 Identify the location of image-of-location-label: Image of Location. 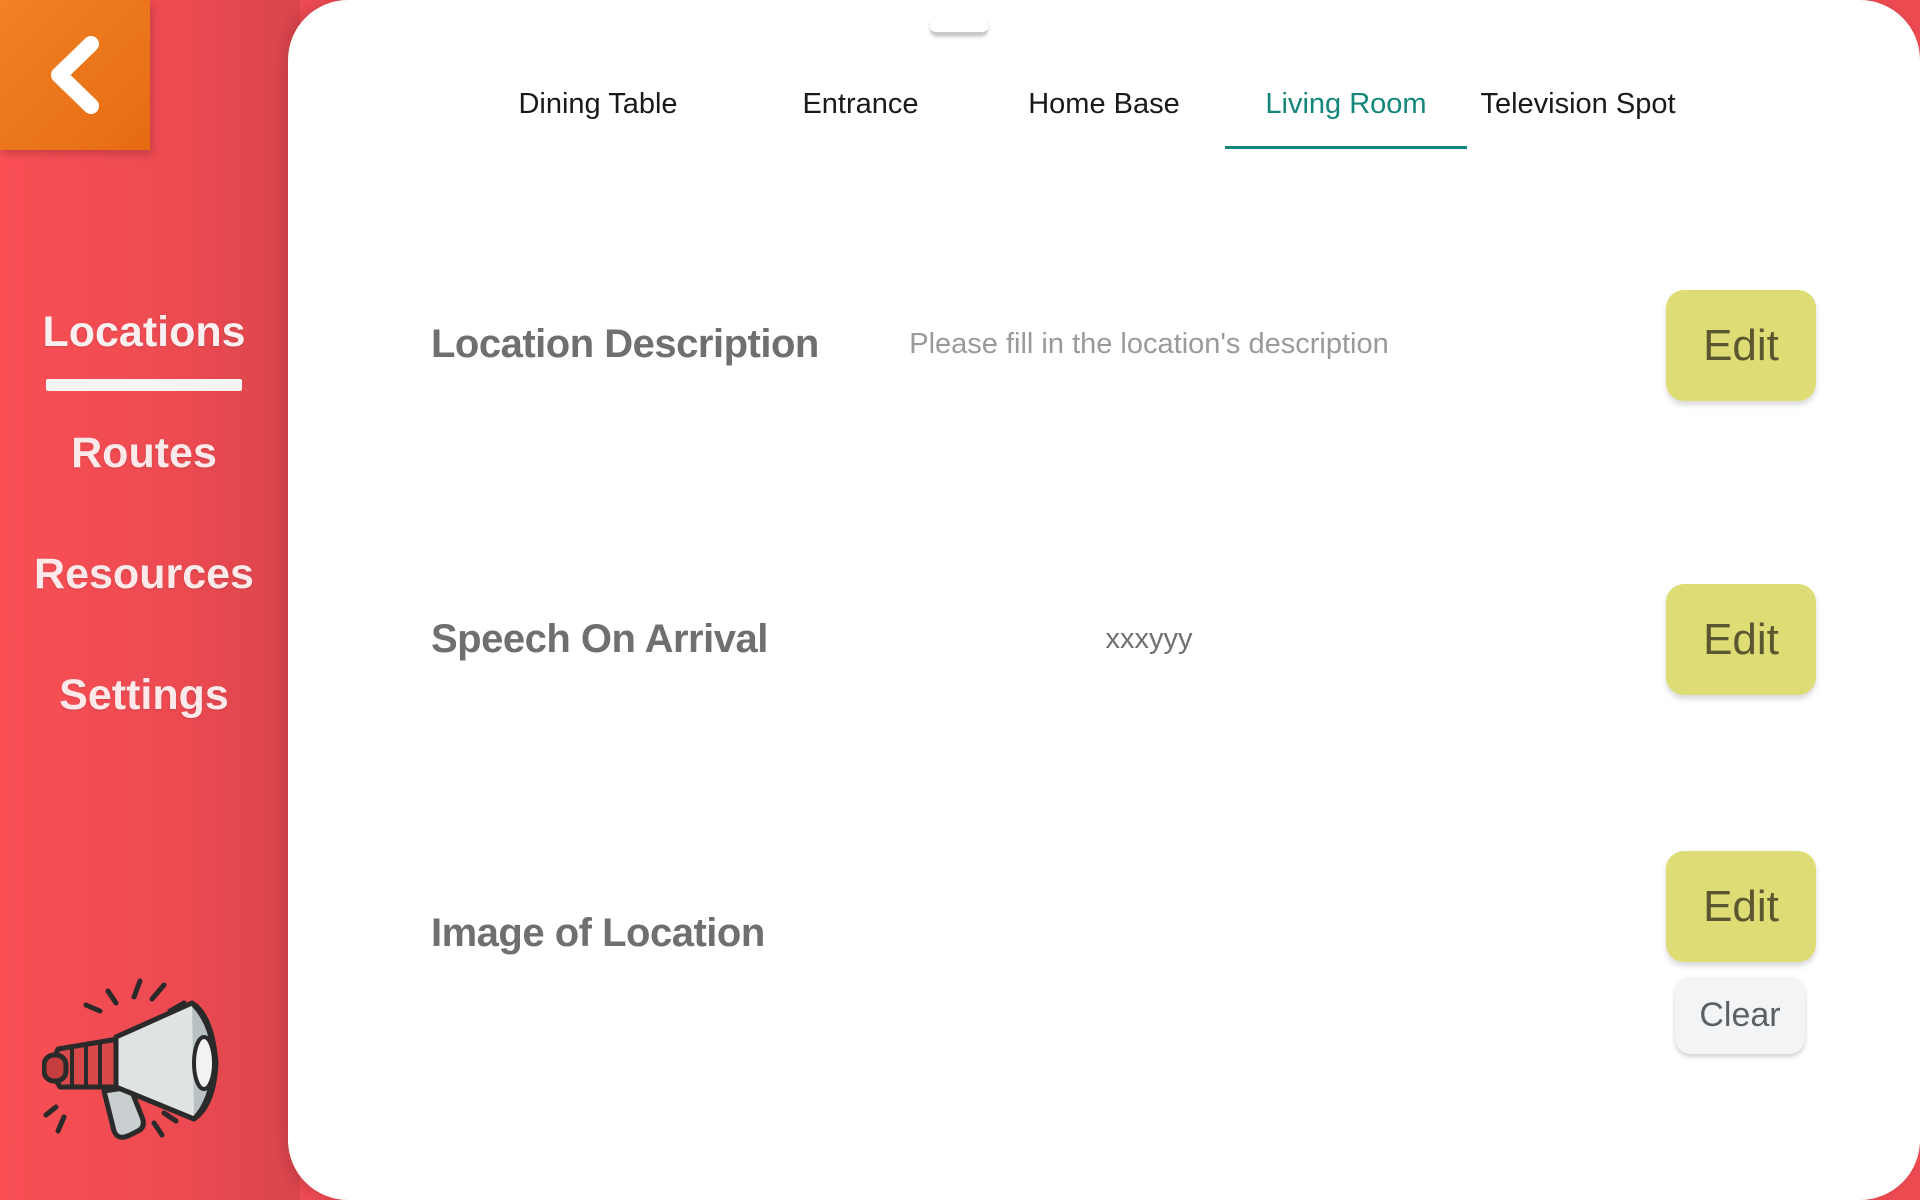
(598, 933).